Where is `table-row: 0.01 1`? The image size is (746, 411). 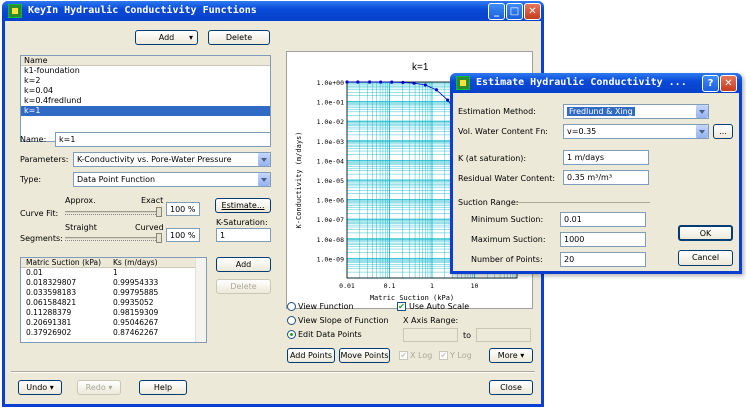
table-row: 0.01 1 is located at coordinates (113, 273).